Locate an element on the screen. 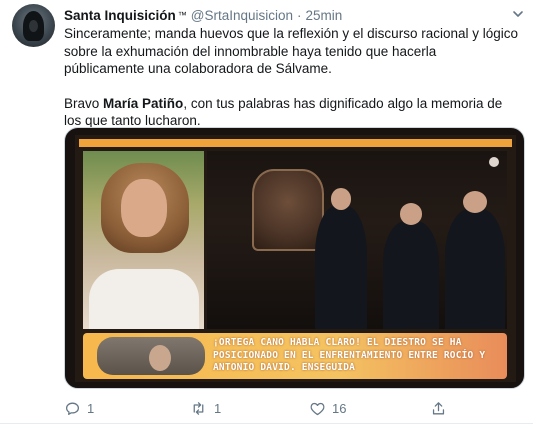 Image resolution: width=533 pixels, height=424 pixels. author-badge: ™ is located at coordinates (182, 15).